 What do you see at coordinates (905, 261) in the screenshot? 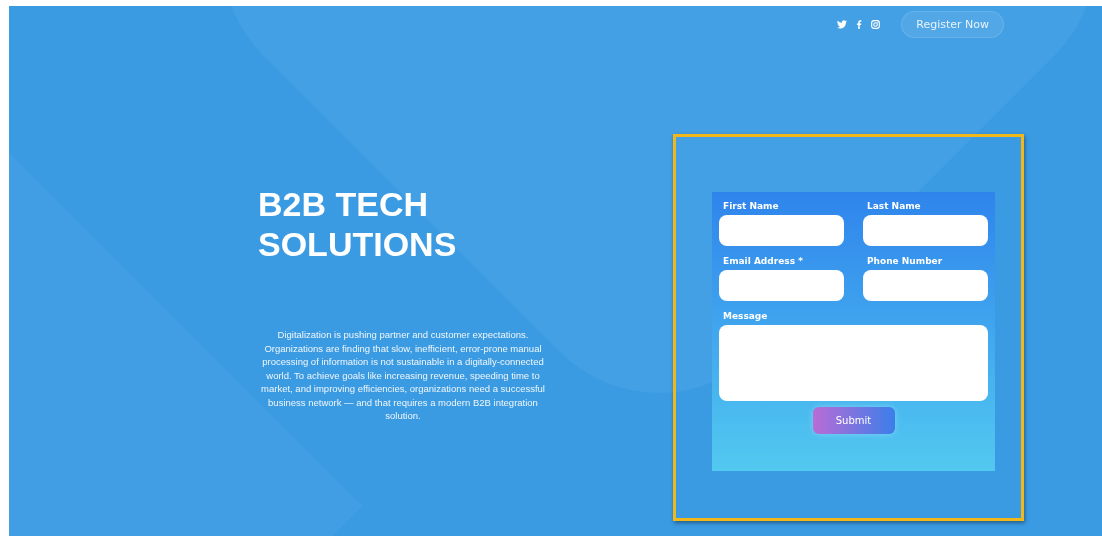
I see `field-label: Phone Number` at bounding box center [905, 261].